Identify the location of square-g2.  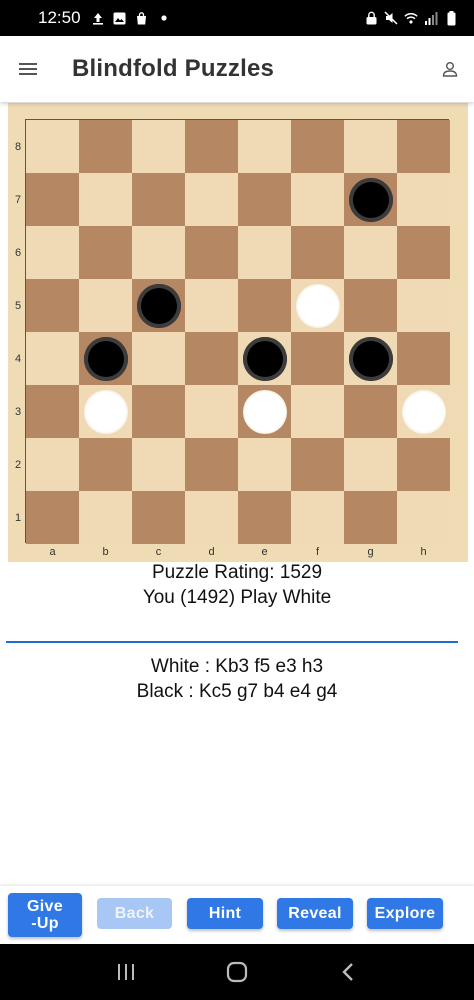
(370, 464).